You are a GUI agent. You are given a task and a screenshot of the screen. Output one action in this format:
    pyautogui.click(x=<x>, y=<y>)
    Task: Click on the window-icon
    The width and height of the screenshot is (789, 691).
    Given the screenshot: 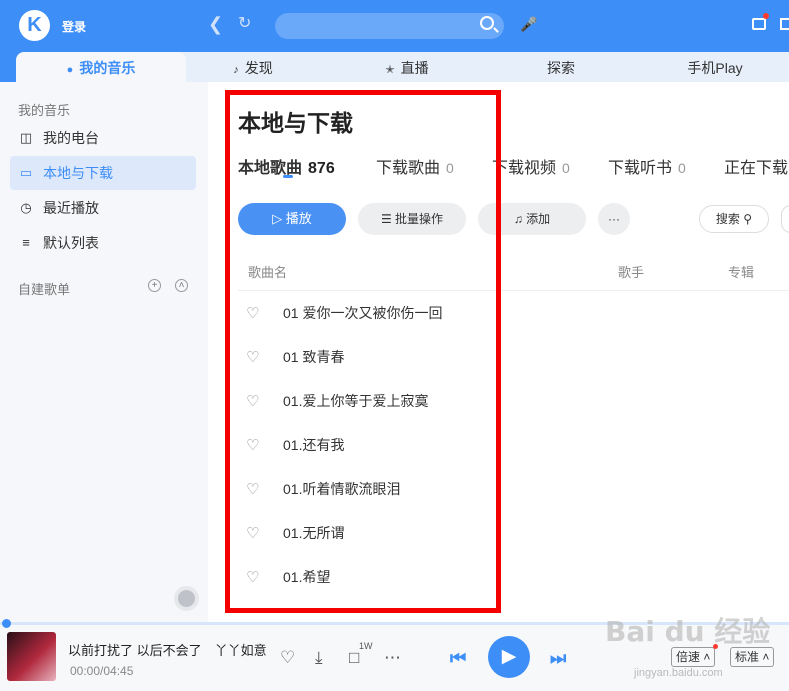 What is the action you would take?
    pyautogui.click(x=784, y=24)
    